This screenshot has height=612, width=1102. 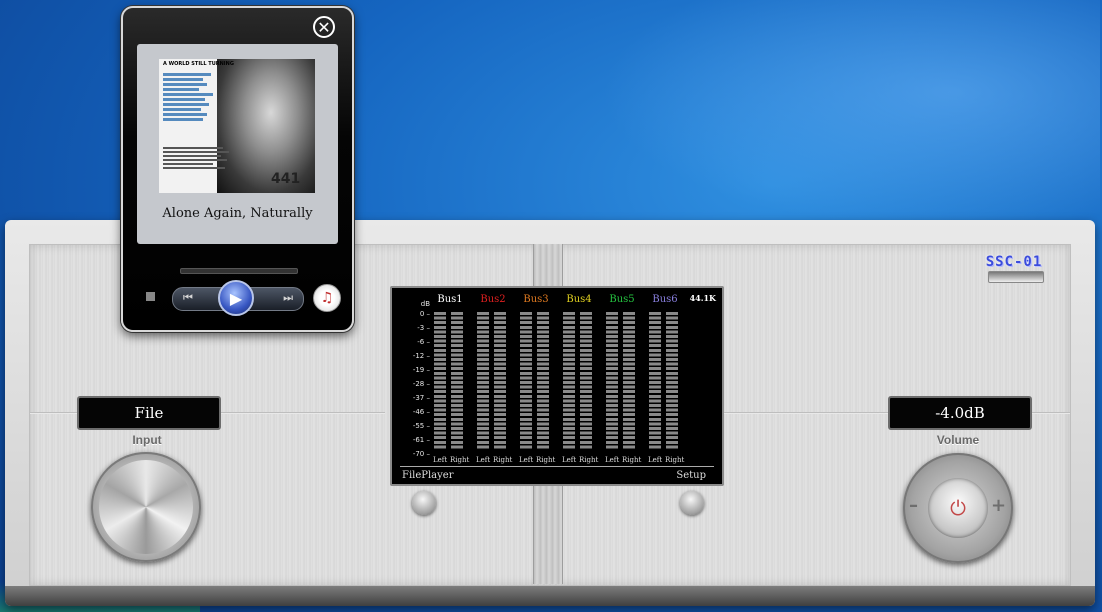 What do you see at coordinates (191, 97) in the screenshot?
I see `album-cover-tracklist` at bounding box center [191, 97].